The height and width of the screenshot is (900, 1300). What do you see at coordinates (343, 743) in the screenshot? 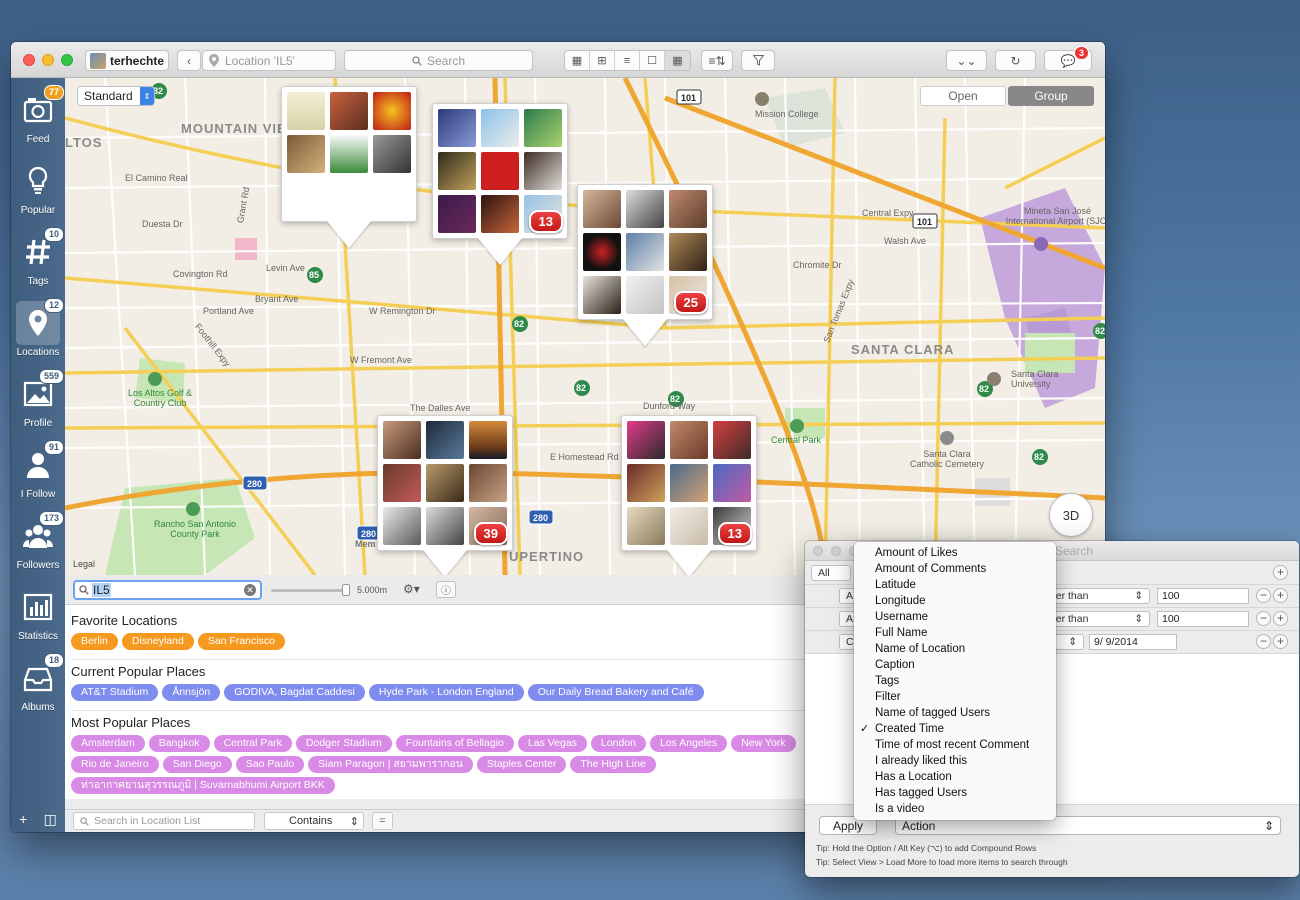
I see `popular-place-pill: Dodger Stadium` at bounding box center [343, 743].